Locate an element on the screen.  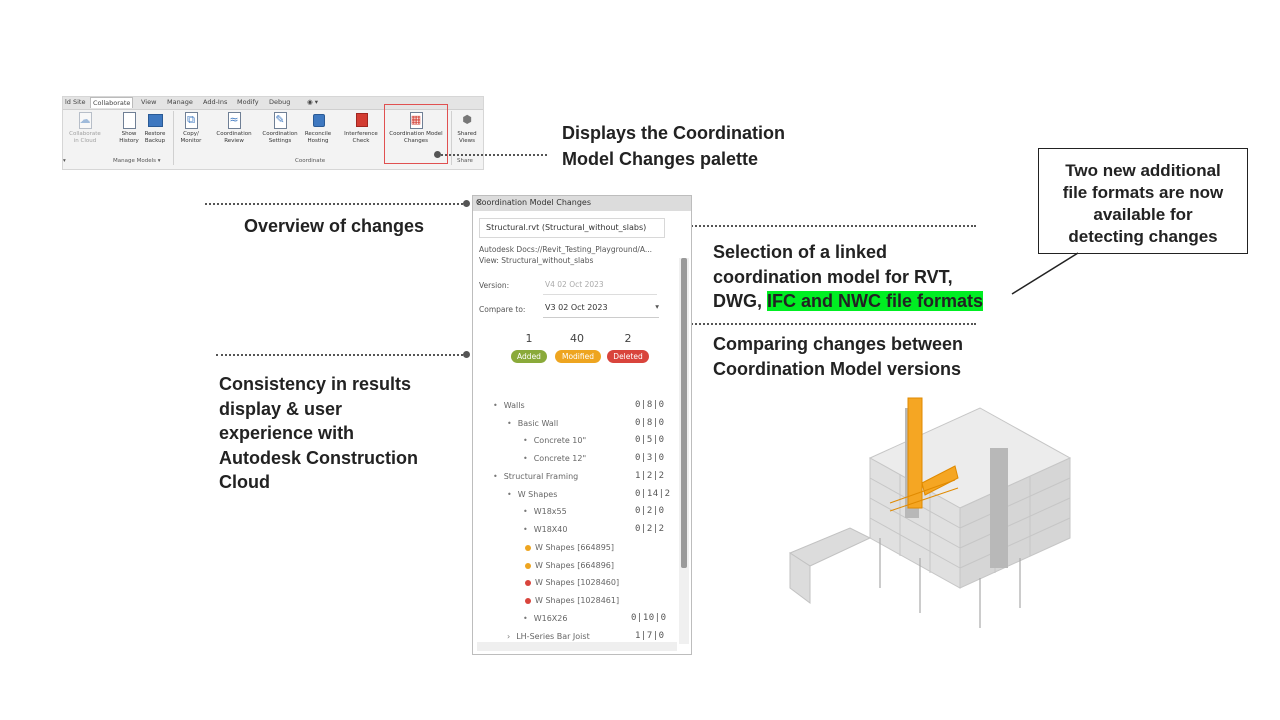
collaborate-in-cloud-button: ☁ Collaborate in Cloud is located at coordinates (85, 127).